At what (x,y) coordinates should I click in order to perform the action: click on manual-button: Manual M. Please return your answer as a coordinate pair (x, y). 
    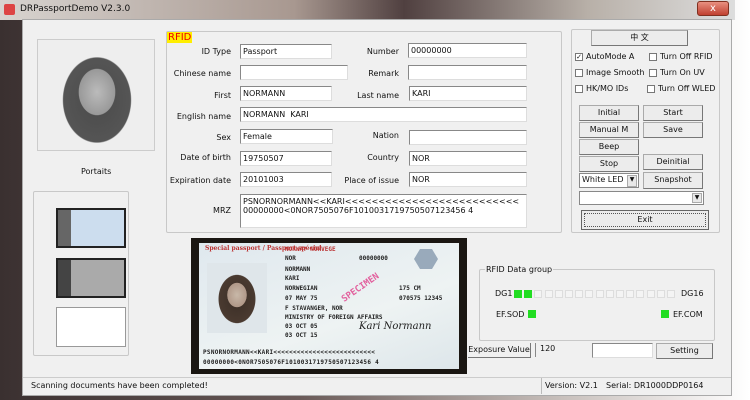
    Looking at the image, I should click on (609, 130).